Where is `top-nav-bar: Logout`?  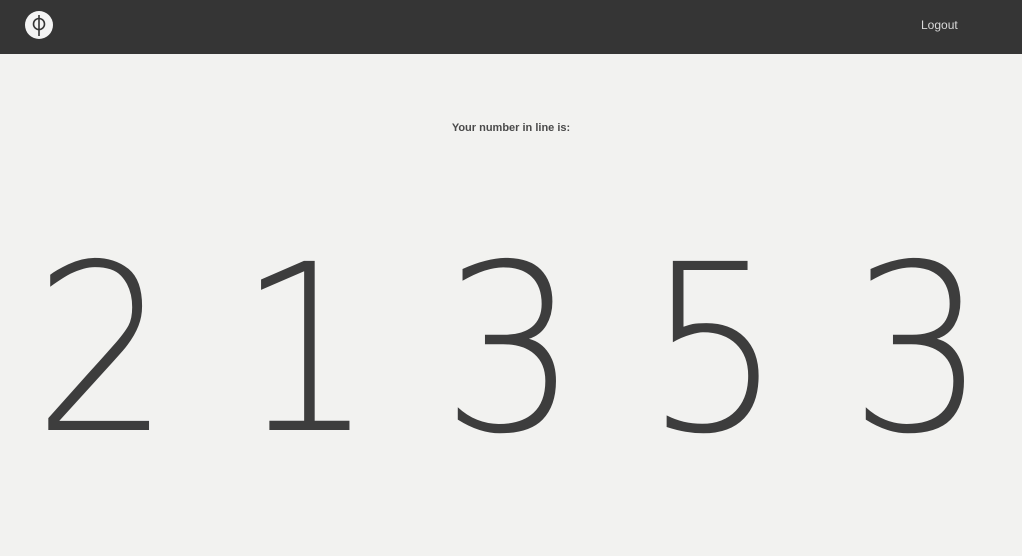 top-nav-bar: Logout is located at coordinates (511, 27).